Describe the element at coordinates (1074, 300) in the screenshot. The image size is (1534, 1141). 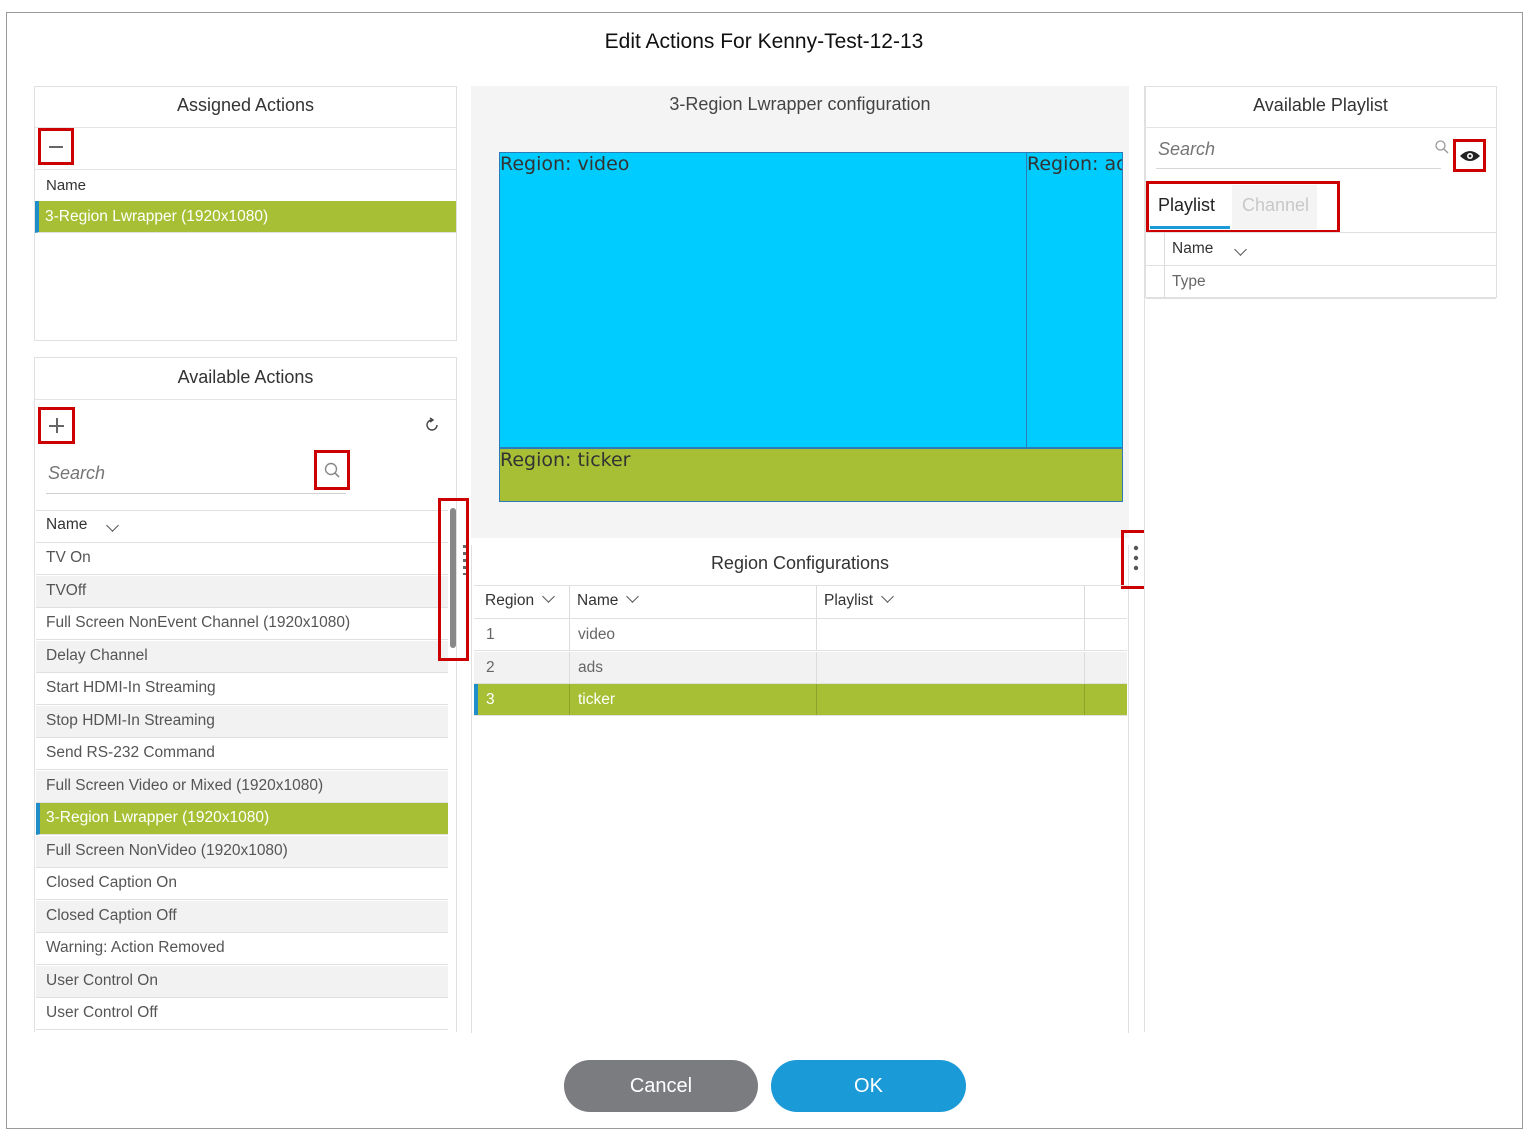
I see `region-ads: Region: ads` at that location.